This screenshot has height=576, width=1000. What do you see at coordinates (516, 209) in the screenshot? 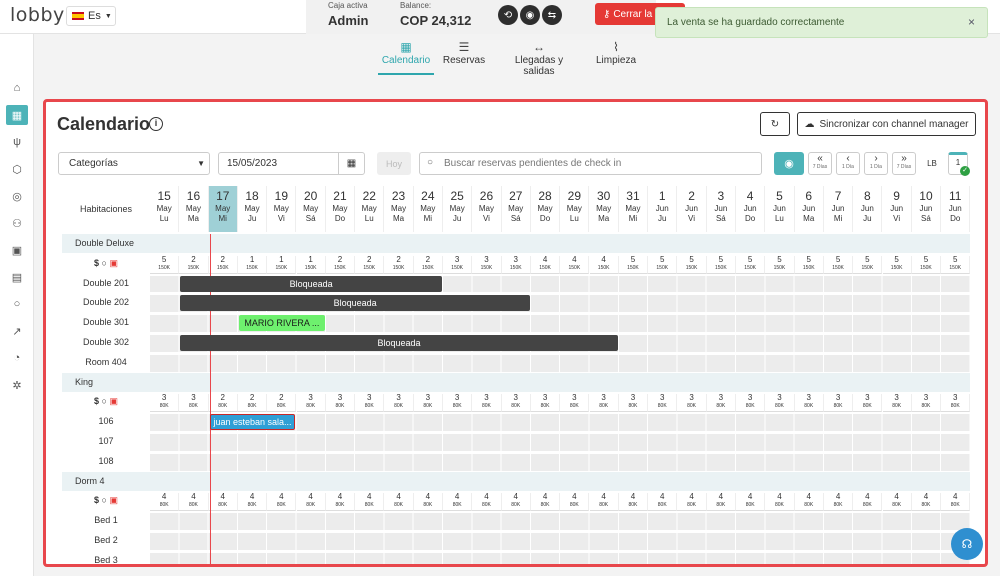
I see `day-header: 27 May Sá` at bounding box center [516, 209].